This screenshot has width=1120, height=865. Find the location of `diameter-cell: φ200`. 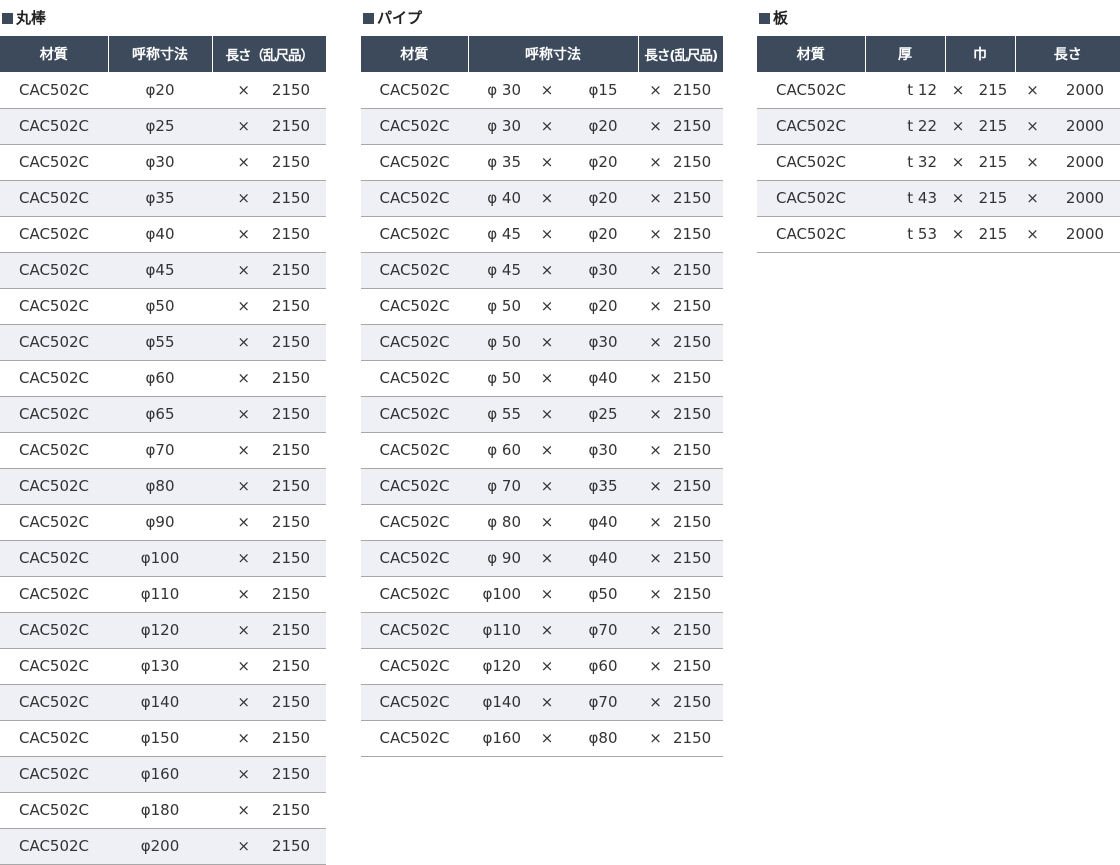

diameter-cell: φ200 is located at coordinates (160, 846).